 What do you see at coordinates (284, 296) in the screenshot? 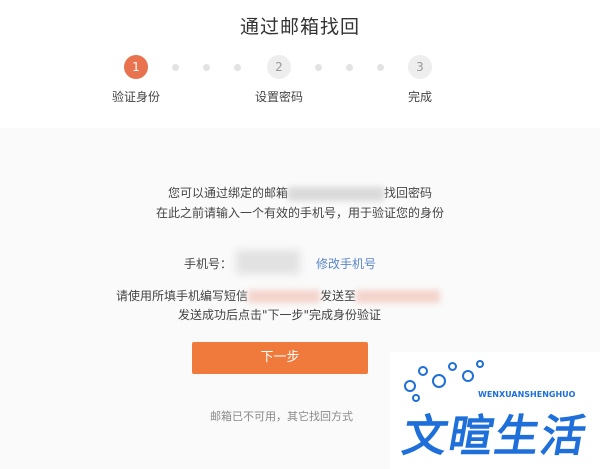
I see `redacted-sms-code` at bounding box center [284, 296].